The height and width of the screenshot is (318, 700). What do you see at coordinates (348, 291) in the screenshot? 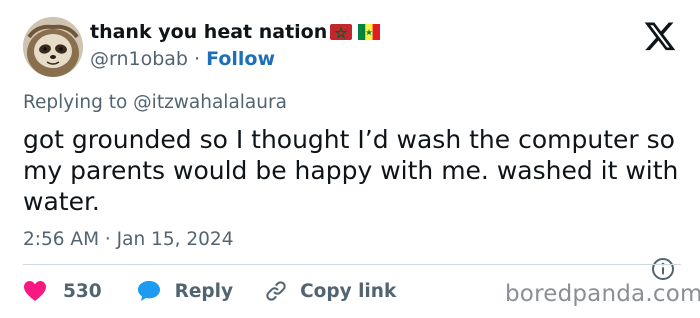
I see `copy-link-label: Copy link` at bounding box center [348, 291].